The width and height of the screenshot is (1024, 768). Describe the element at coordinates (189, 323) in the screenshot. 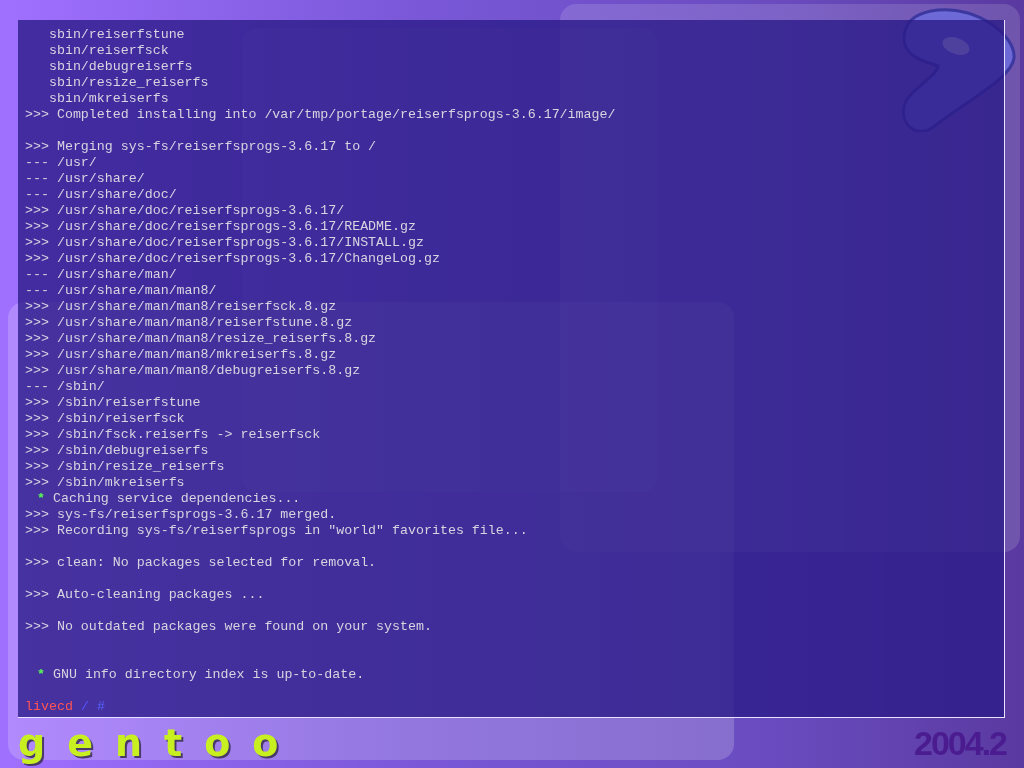

I see `console-line: >>> /usr/share/man/man8/reiserfstune.8.gz` at that location.